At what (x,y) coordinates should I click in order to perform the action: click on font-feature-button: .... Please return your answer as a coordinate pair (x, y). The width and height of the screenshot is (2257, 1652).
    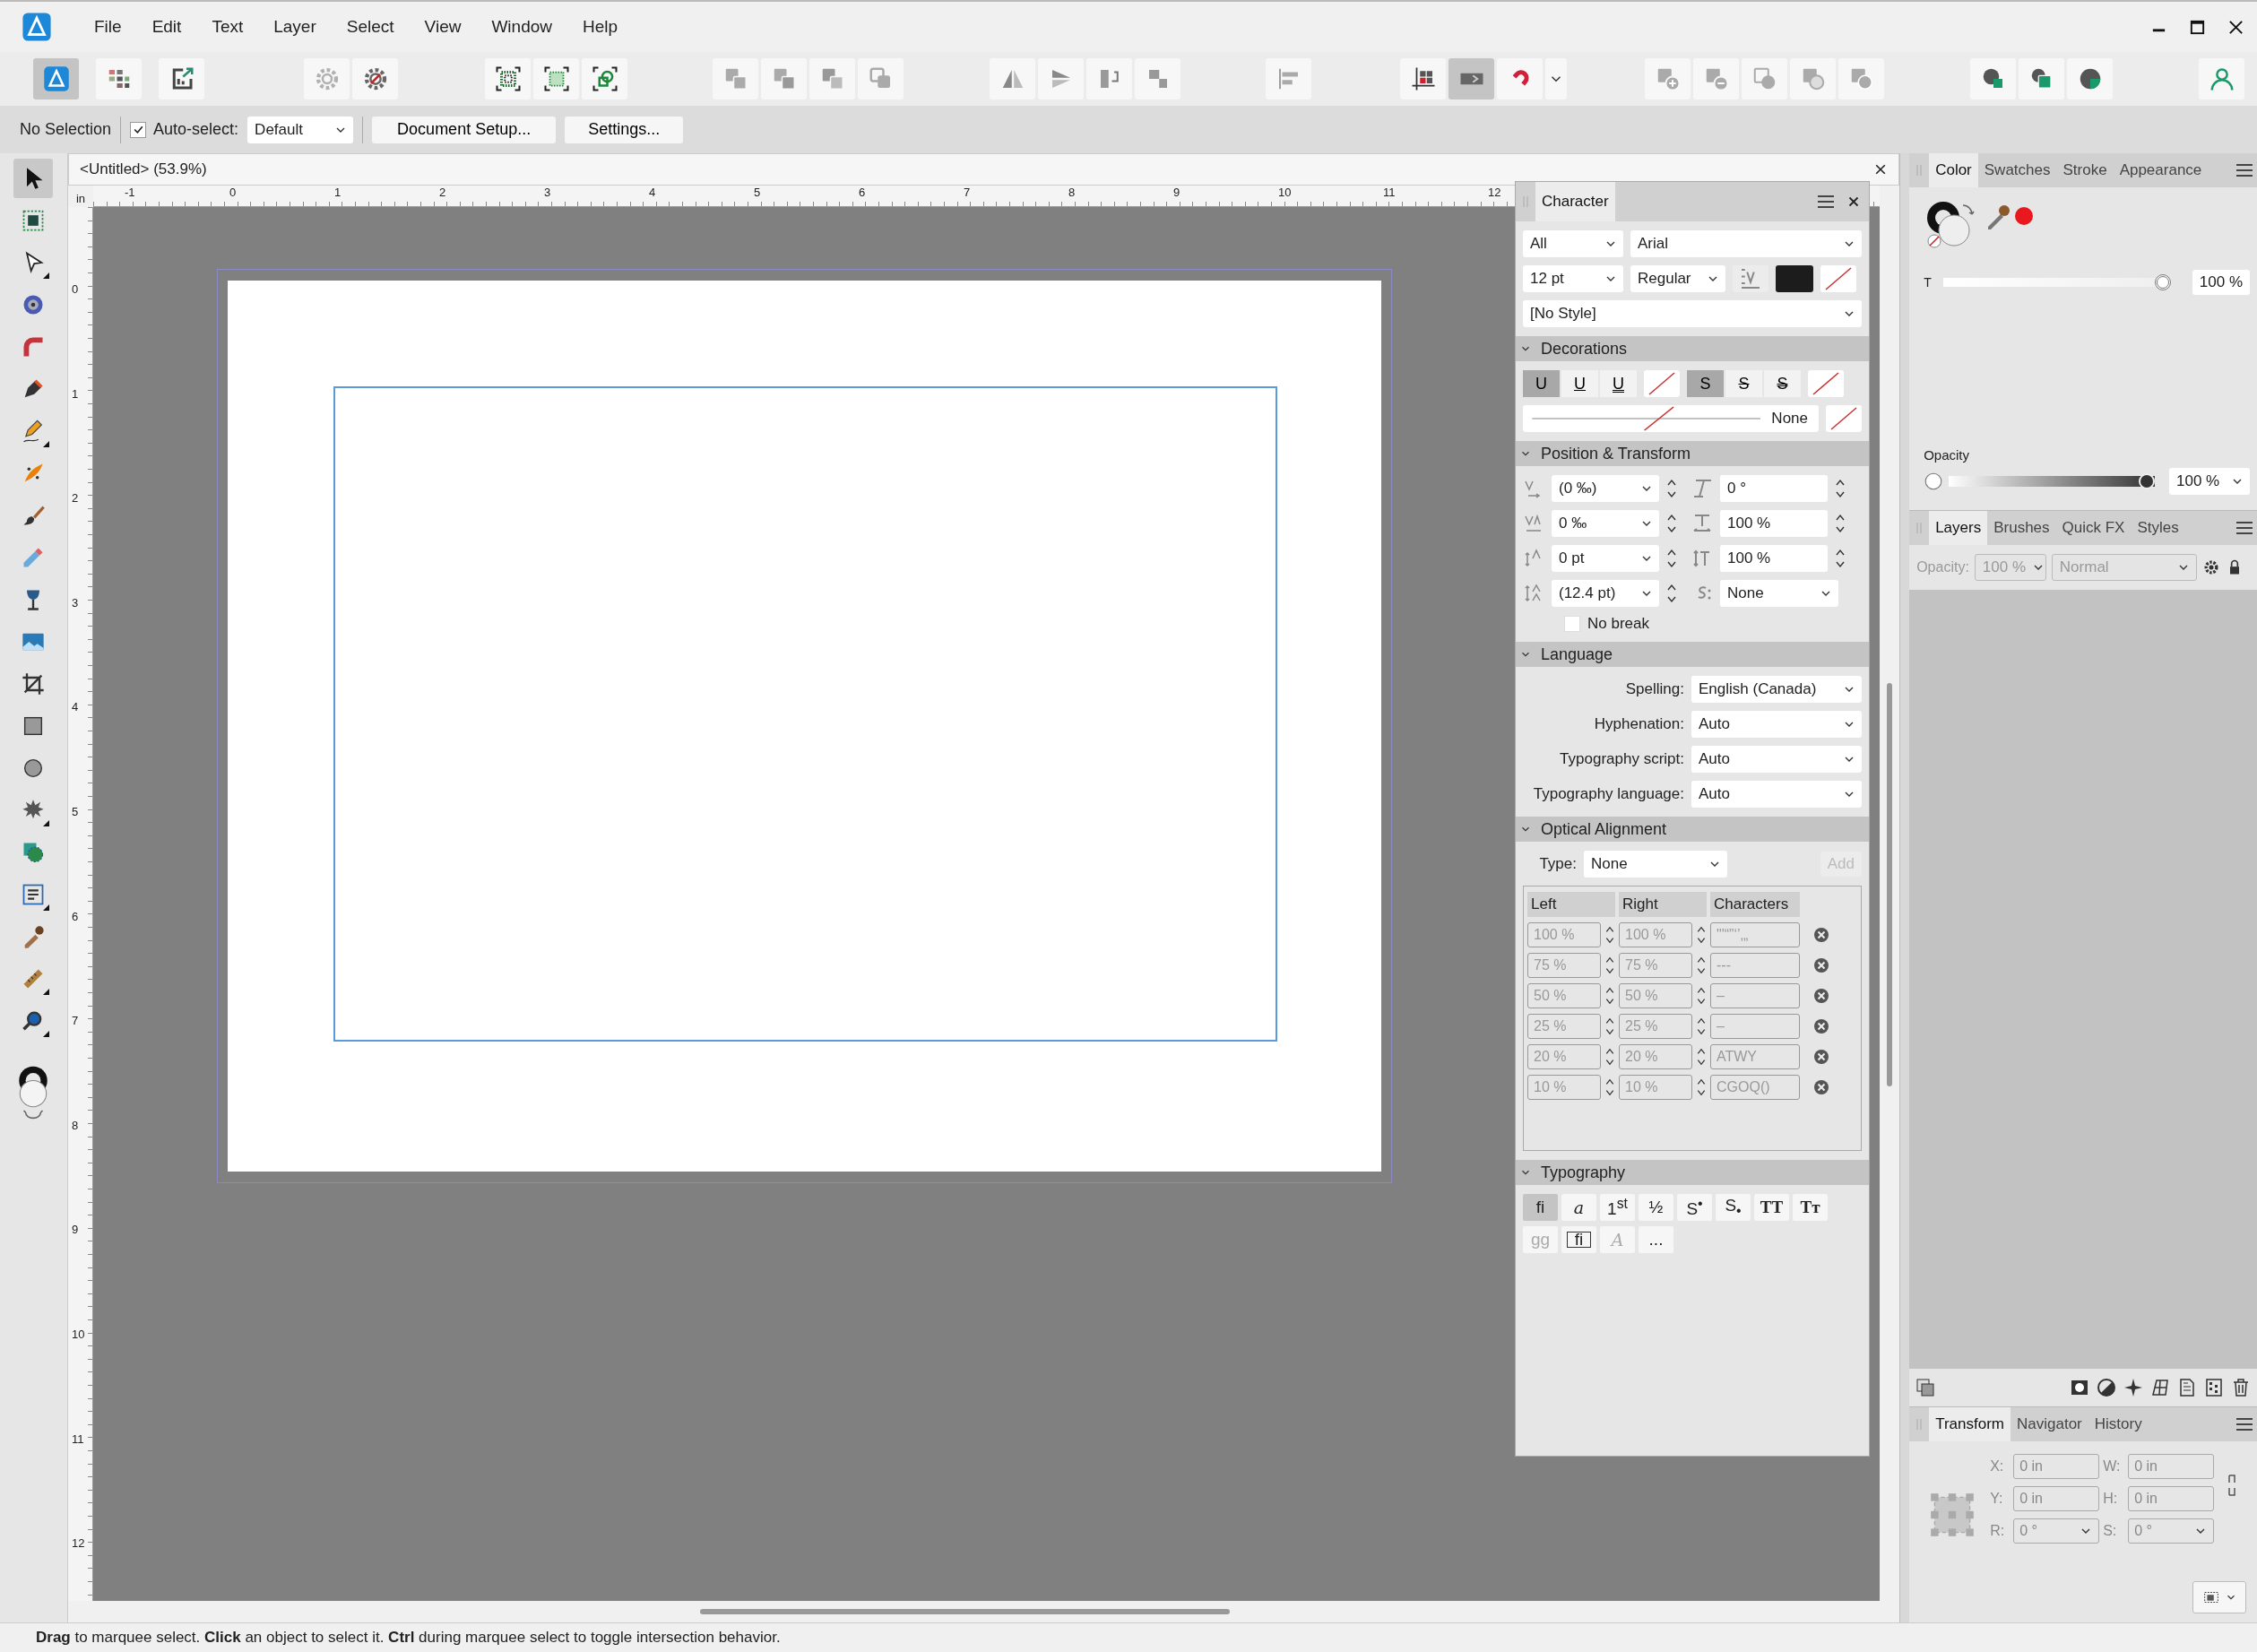
    Looking at the image, I should click on (1656, 1239).